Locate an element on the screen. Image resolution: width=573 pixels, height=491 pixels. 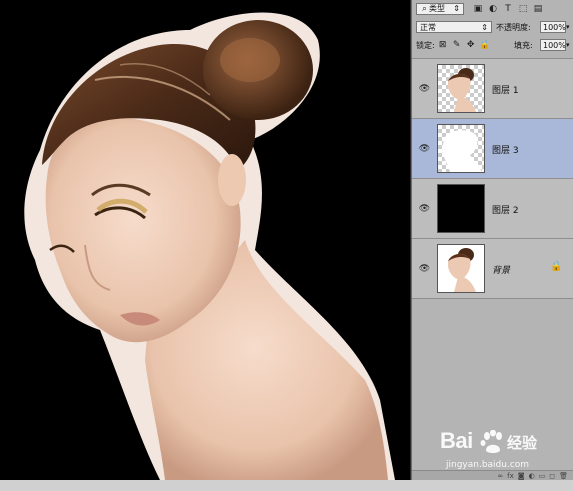
search-icon: ⌕ is located at coordinates (424, 9).